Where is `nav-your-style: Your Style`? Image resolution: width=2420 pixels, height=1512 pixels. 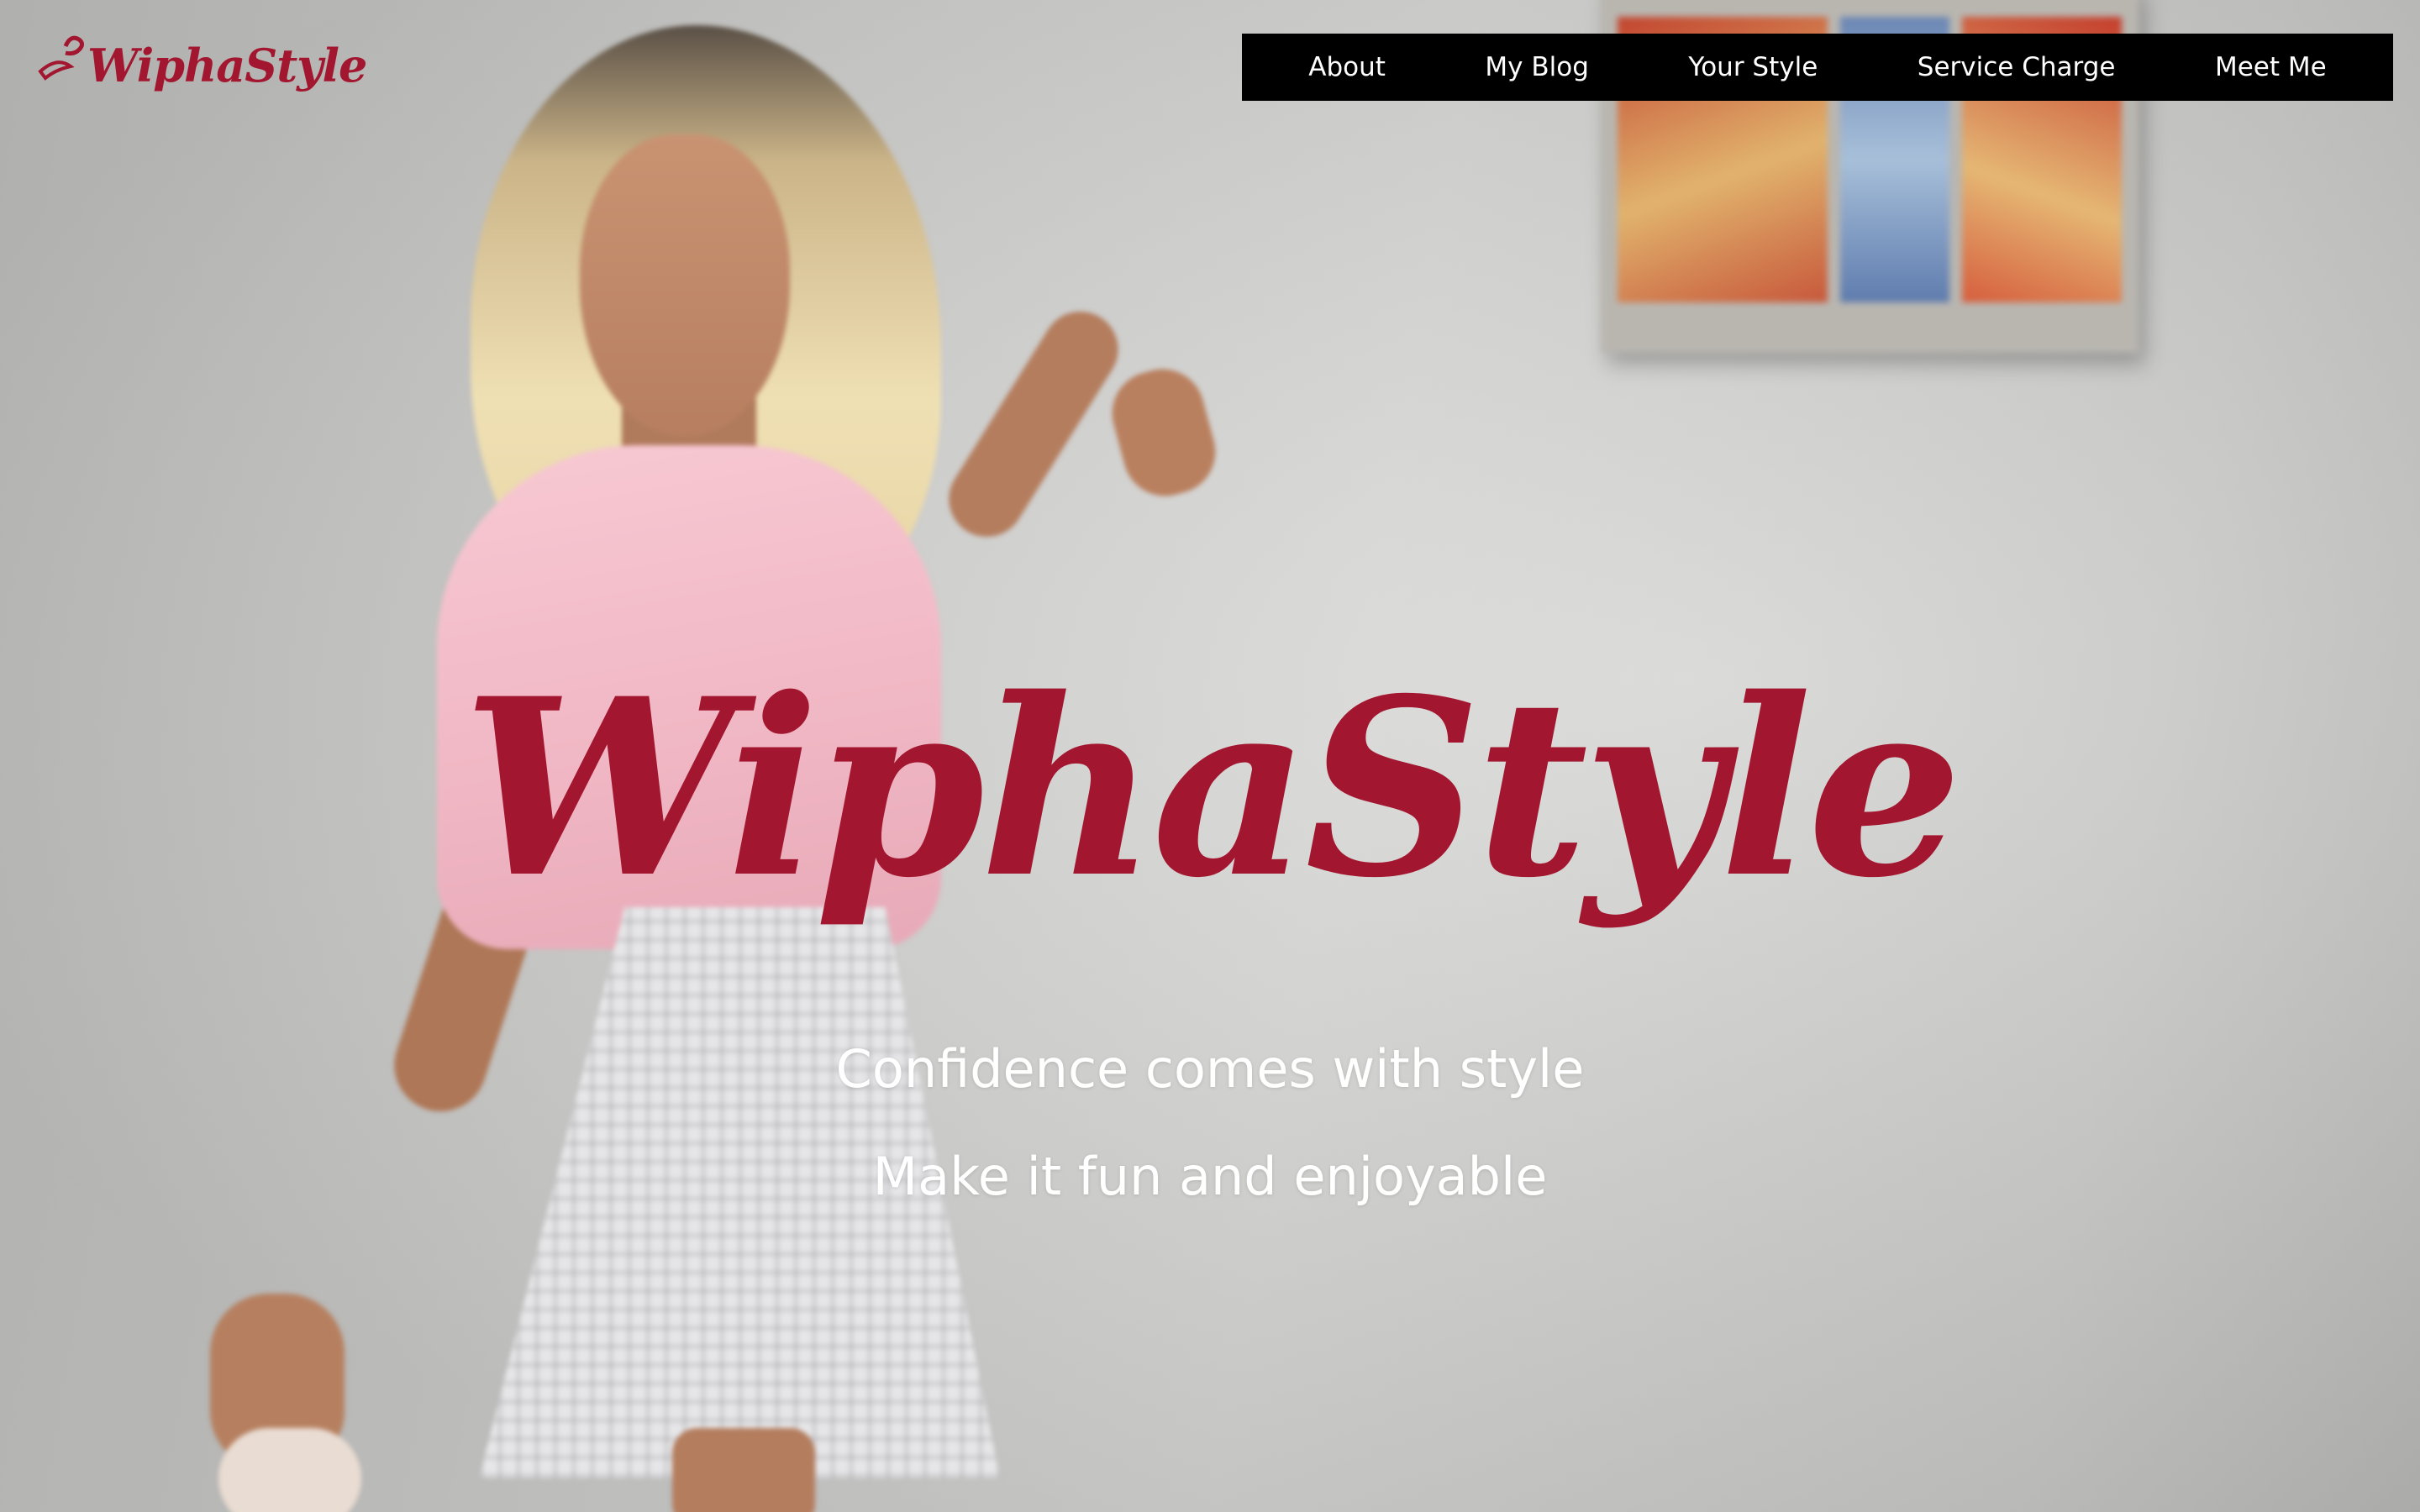
nav-your-style: Your Style is located at coordinates (1753, 67).